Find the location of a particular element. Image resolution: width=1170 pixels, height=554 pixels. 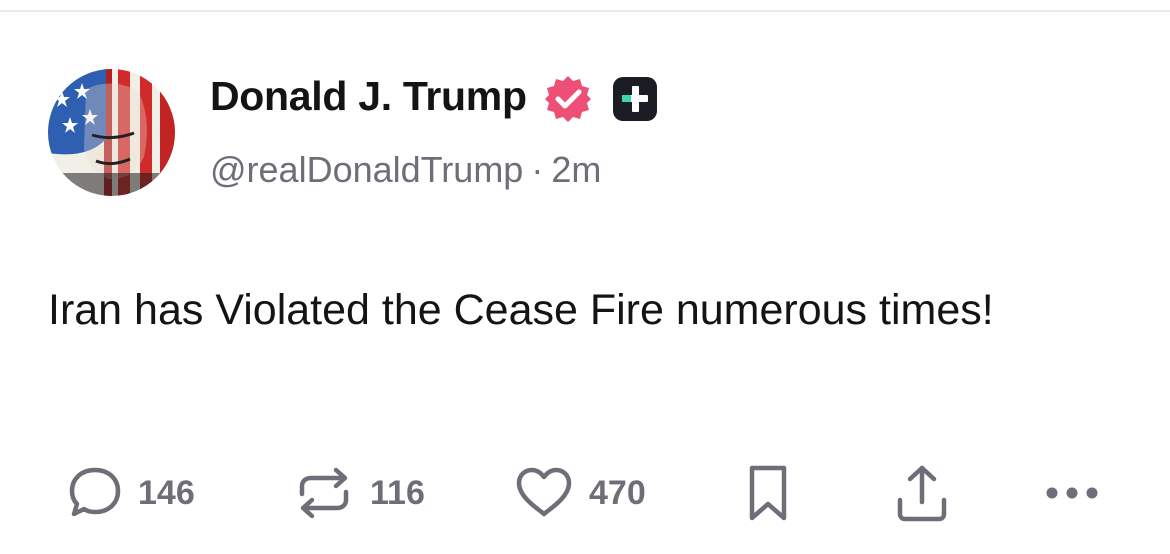

author-handle: @realDonaldTrump is located at coordinates (366, 169).